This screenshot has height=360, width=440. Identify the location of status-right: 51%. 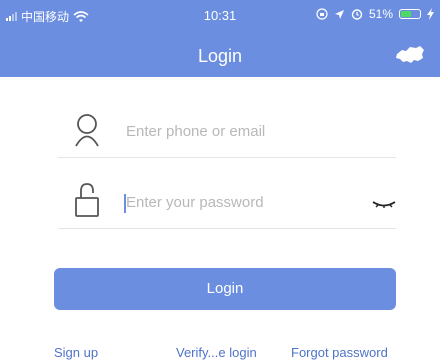
(375, 14).